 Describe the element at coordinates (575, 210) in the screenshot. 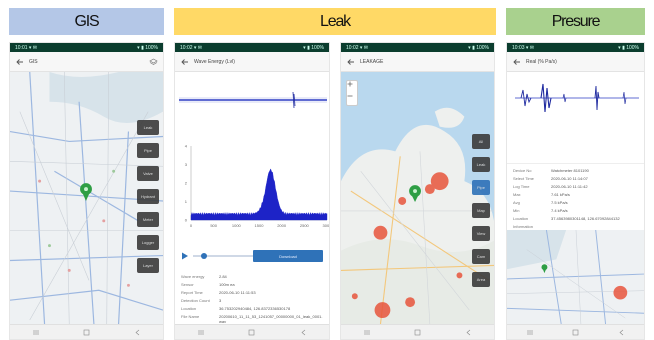

I see `info-row: Min 7.4 kPa/s` at that location.